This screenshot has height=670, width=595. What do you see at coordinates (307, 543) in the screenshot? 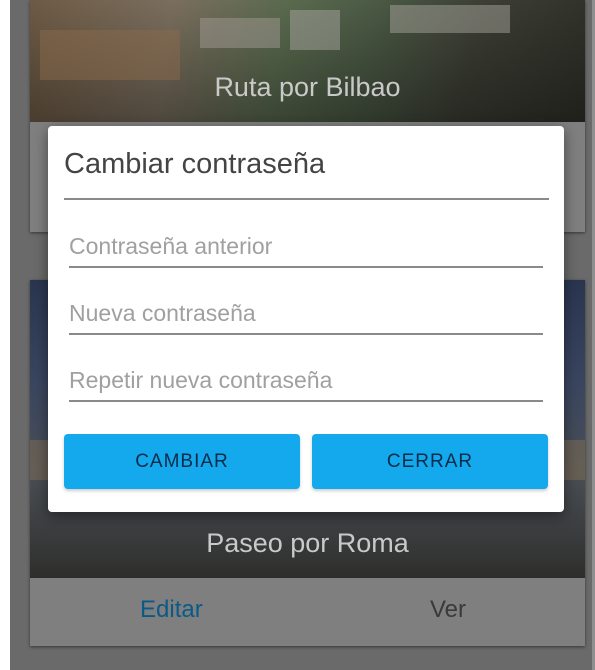
I see `route-title: Paseo por Roma` at bounding box center [307, 543].